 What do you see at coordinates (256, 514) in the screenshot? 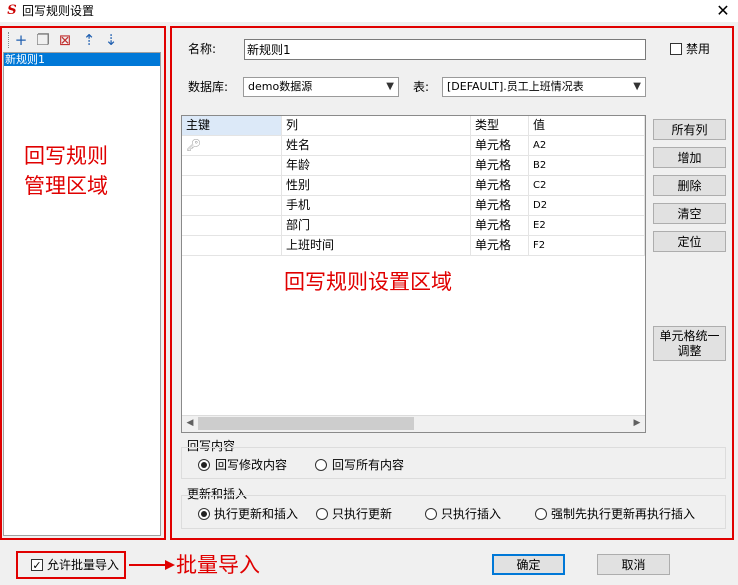
I see `update-and-insert-label: 执行更新和插入` at bounding box center [256, 514].